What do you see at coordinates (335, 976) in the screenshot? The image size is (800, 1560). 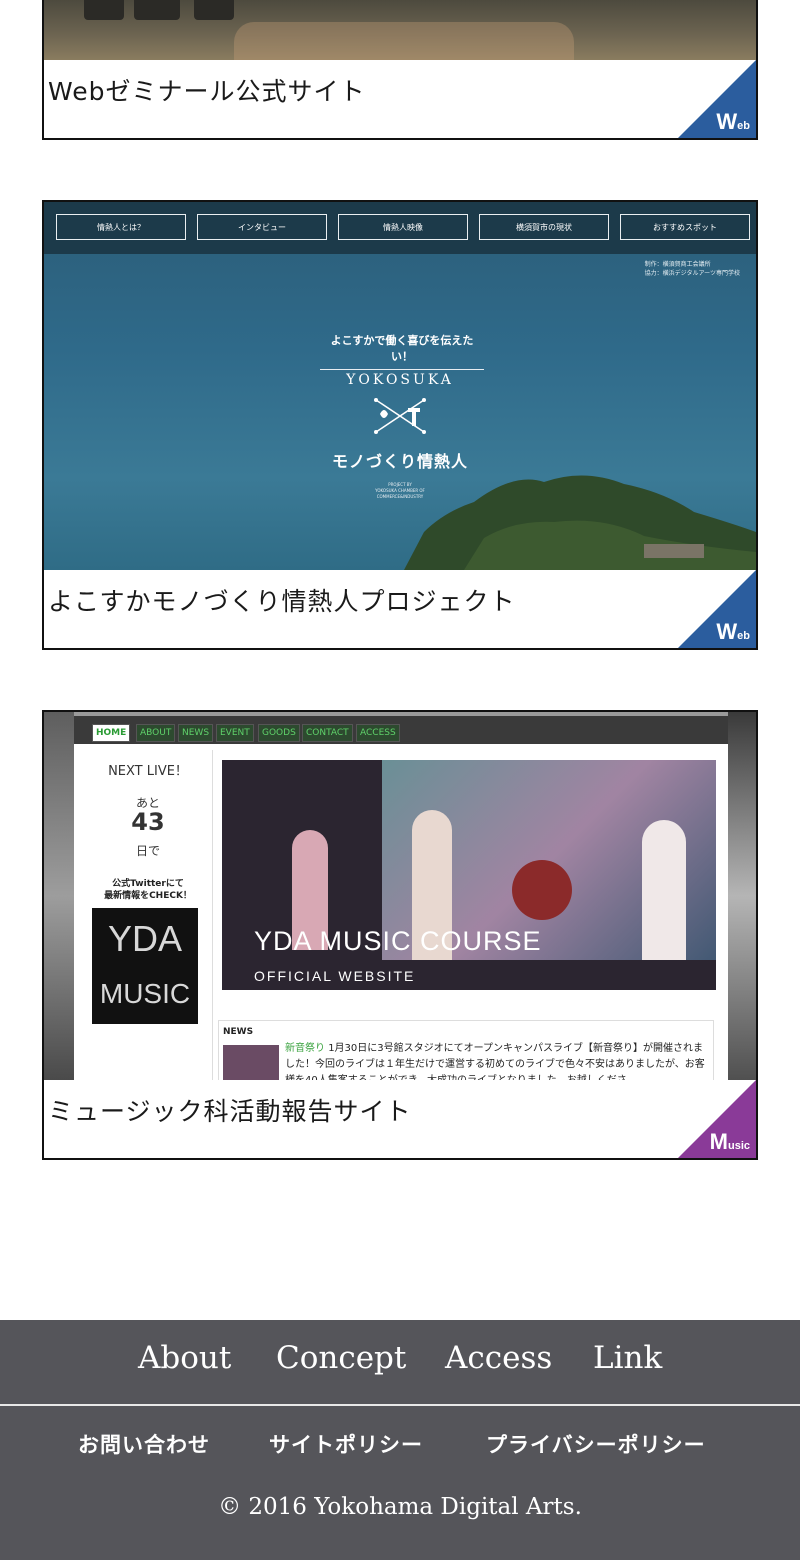 I see `hero-subtitle: OFFICIAL WEBSITE` at bounding box center [335, 976].